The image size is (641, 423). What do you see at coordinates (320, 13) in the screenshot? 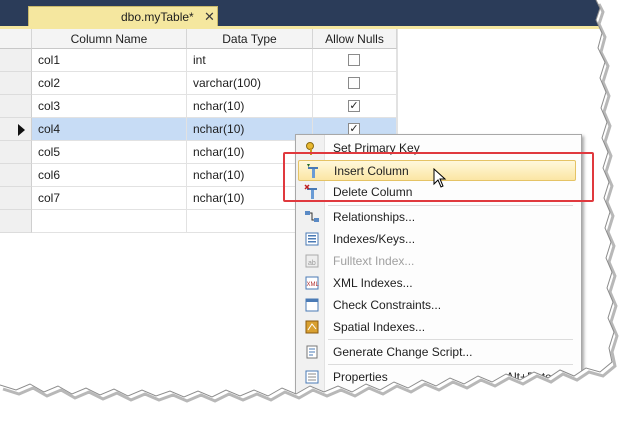
I see `document-tab-strip: dbo.myTable* ✕` at bounding box center [320, 13].